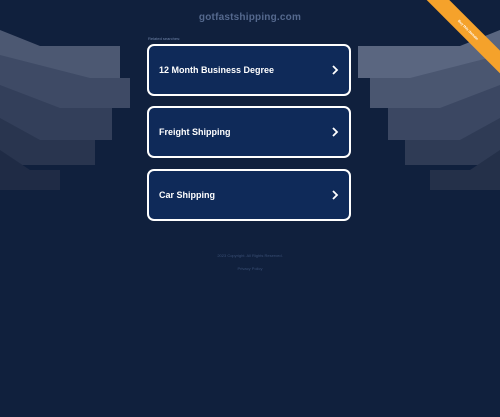 The width and height of the screenshot is (500, 417). What do you see at coordinates (195, 132) in the screenshot?
I see `link-label: Freight Shipping` at bounding box center [195, 132].